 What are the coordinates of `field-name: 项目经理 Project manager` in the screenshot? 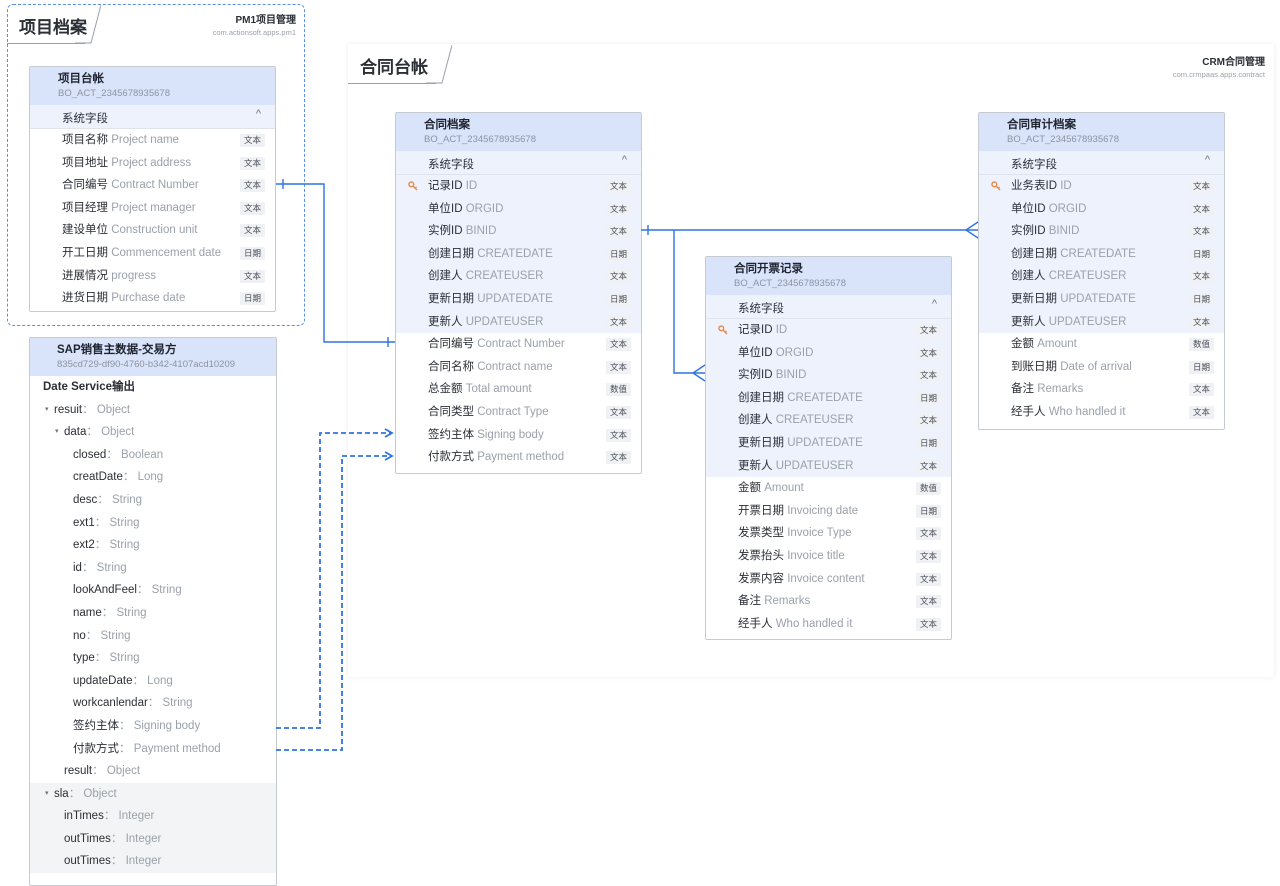 It's located at (129, 208).